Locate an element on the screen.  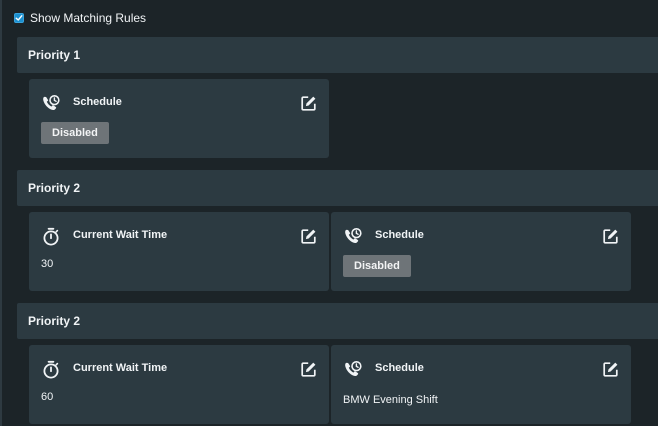
priority-group-header: Priority 1 is located at coordinates (337, 55).